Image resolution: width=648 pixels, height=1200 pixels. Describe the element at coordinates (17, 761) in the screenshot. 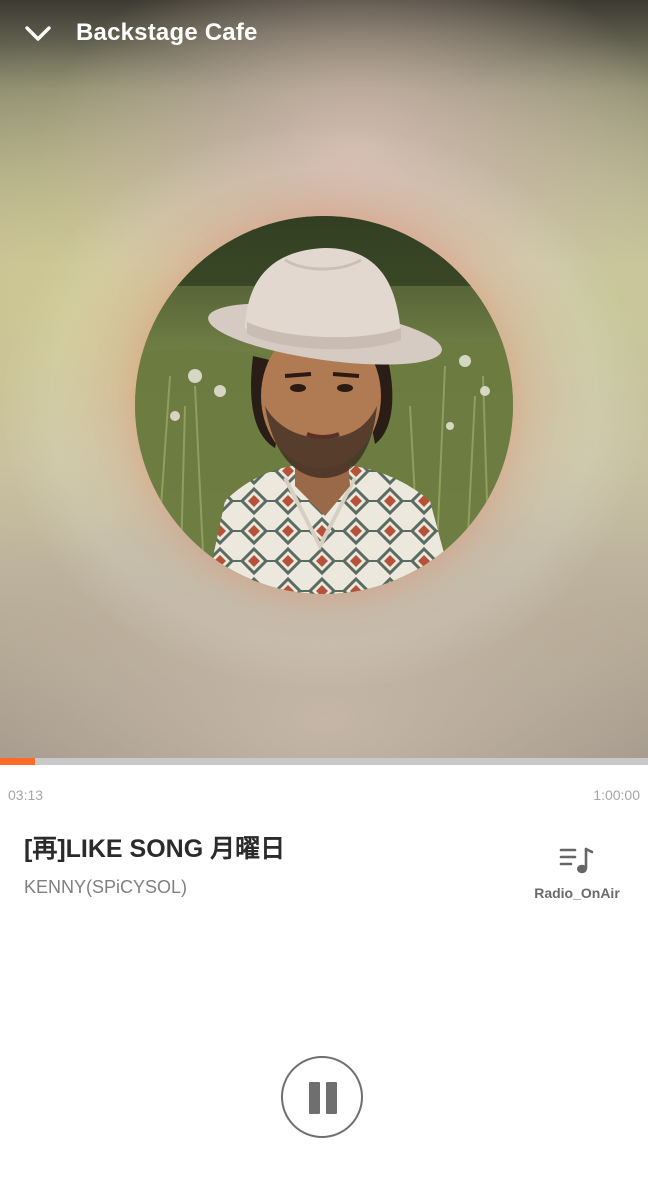

I see `progress-bar-fill` at that location.